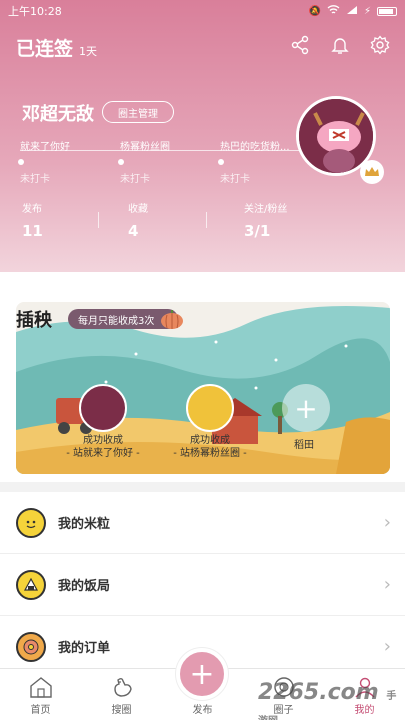  What do you see at coordinates (210, 453) in the screenshot?
I see `member-circle: - 站杨幂粉丝圈 -` at bounding box center [210, 453].